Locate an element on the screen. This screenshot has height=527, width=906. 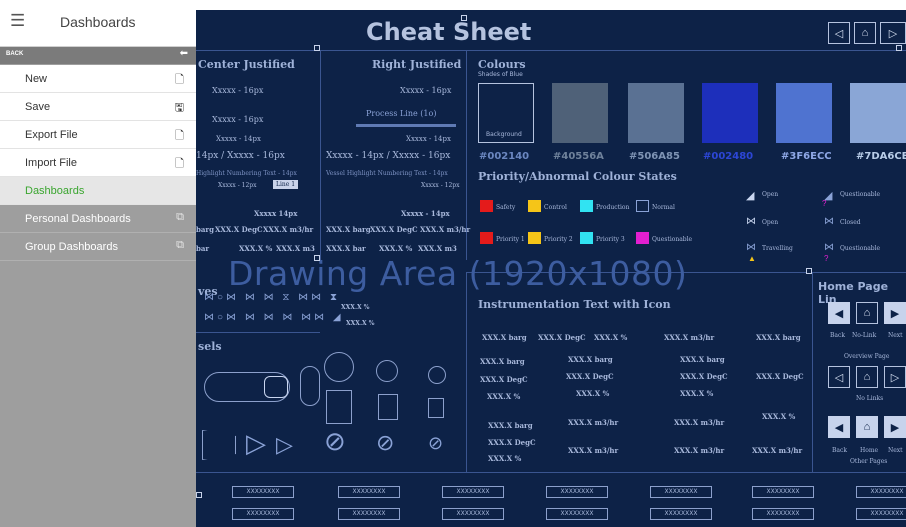
right-value-degc: XXX.X DegC is located at coordinates (394, 229).